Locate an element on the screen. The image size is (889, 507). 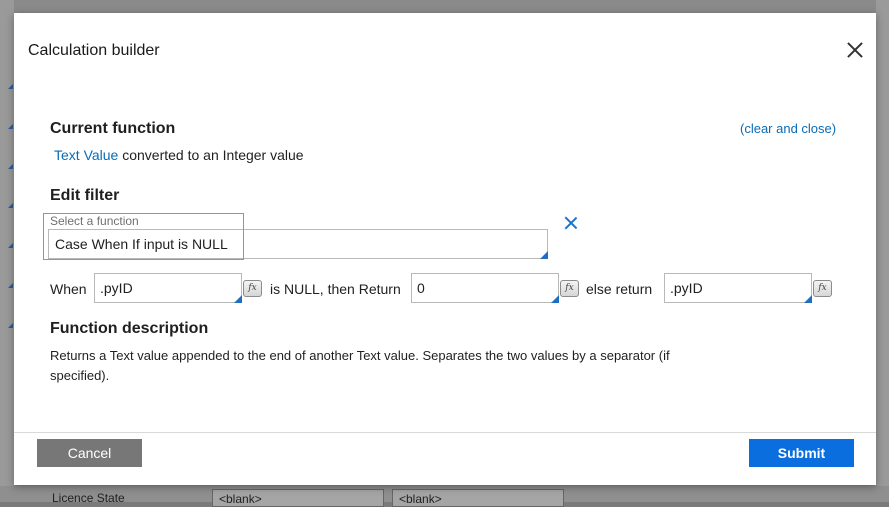
dialog-title: Calculation builder is located at coordinates (94, 50).